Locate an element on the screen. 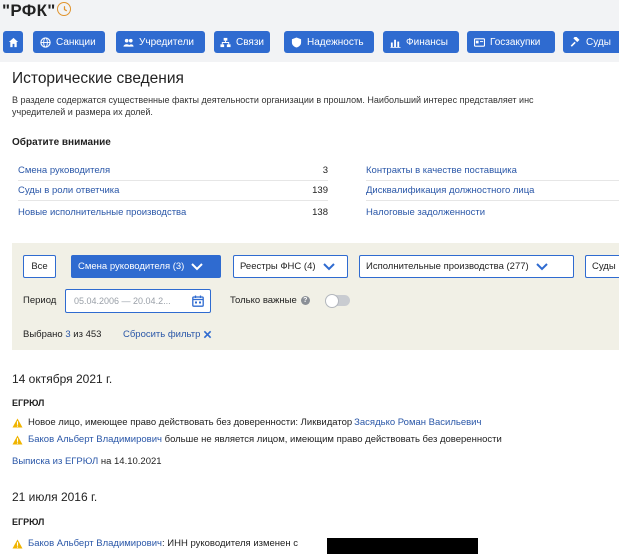 This screenshot has width=619, height=559. home-icon is located at coordinates (13, 42).